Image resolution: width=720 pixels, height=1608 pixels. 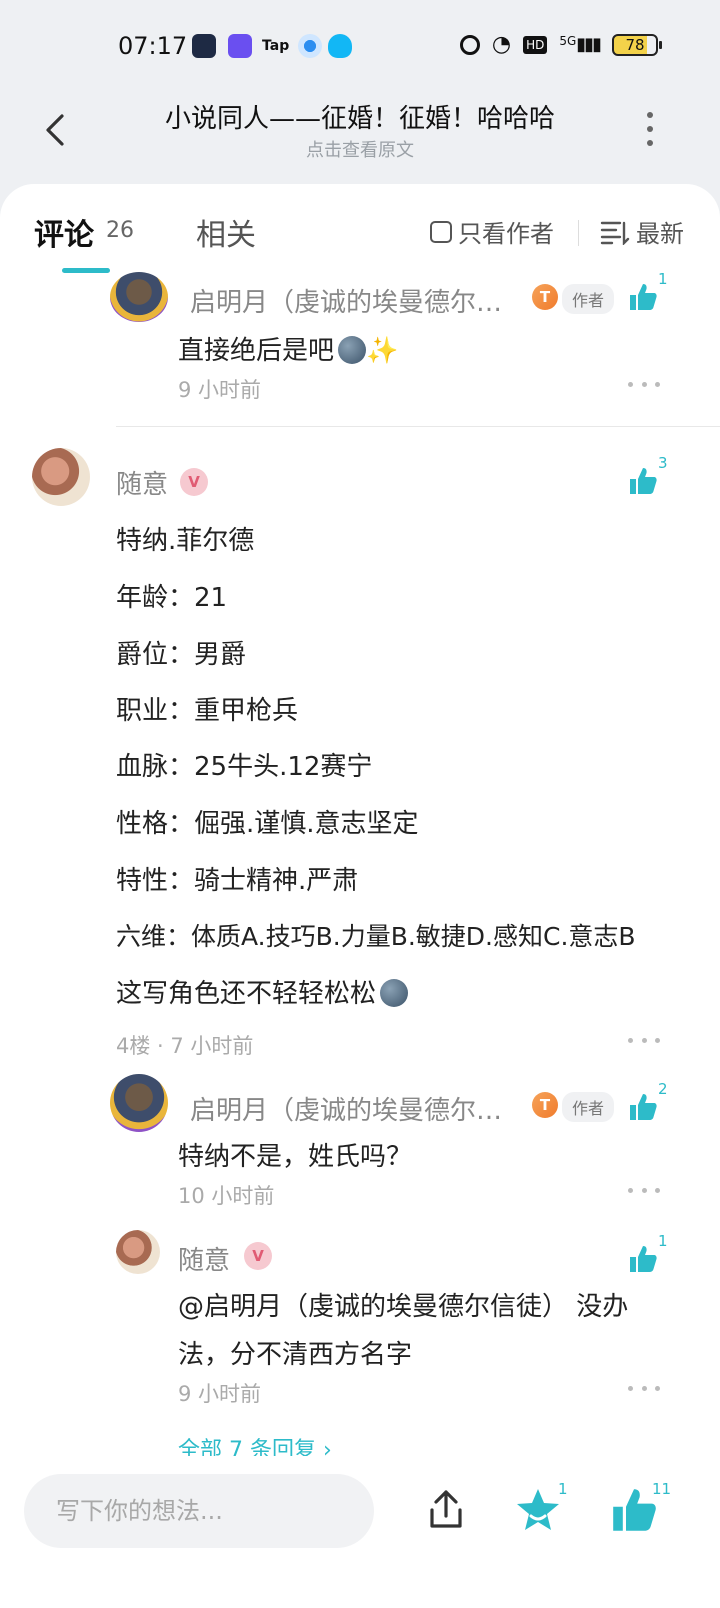 I want to click on qq-icon, so click(x=340, y=46).